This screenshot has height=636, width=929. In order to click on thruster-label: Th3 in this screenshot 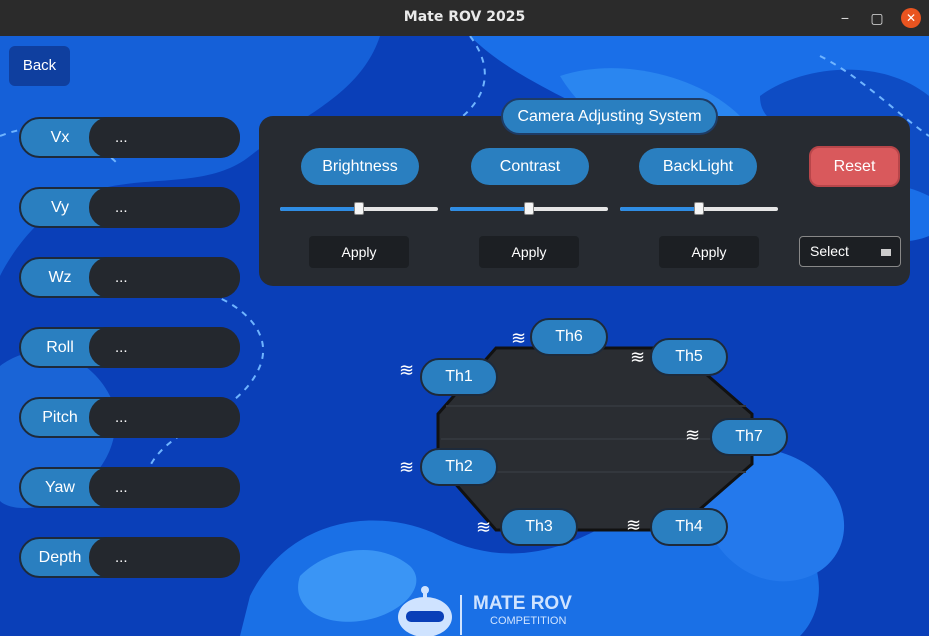, I will do `click(539, 527)`.